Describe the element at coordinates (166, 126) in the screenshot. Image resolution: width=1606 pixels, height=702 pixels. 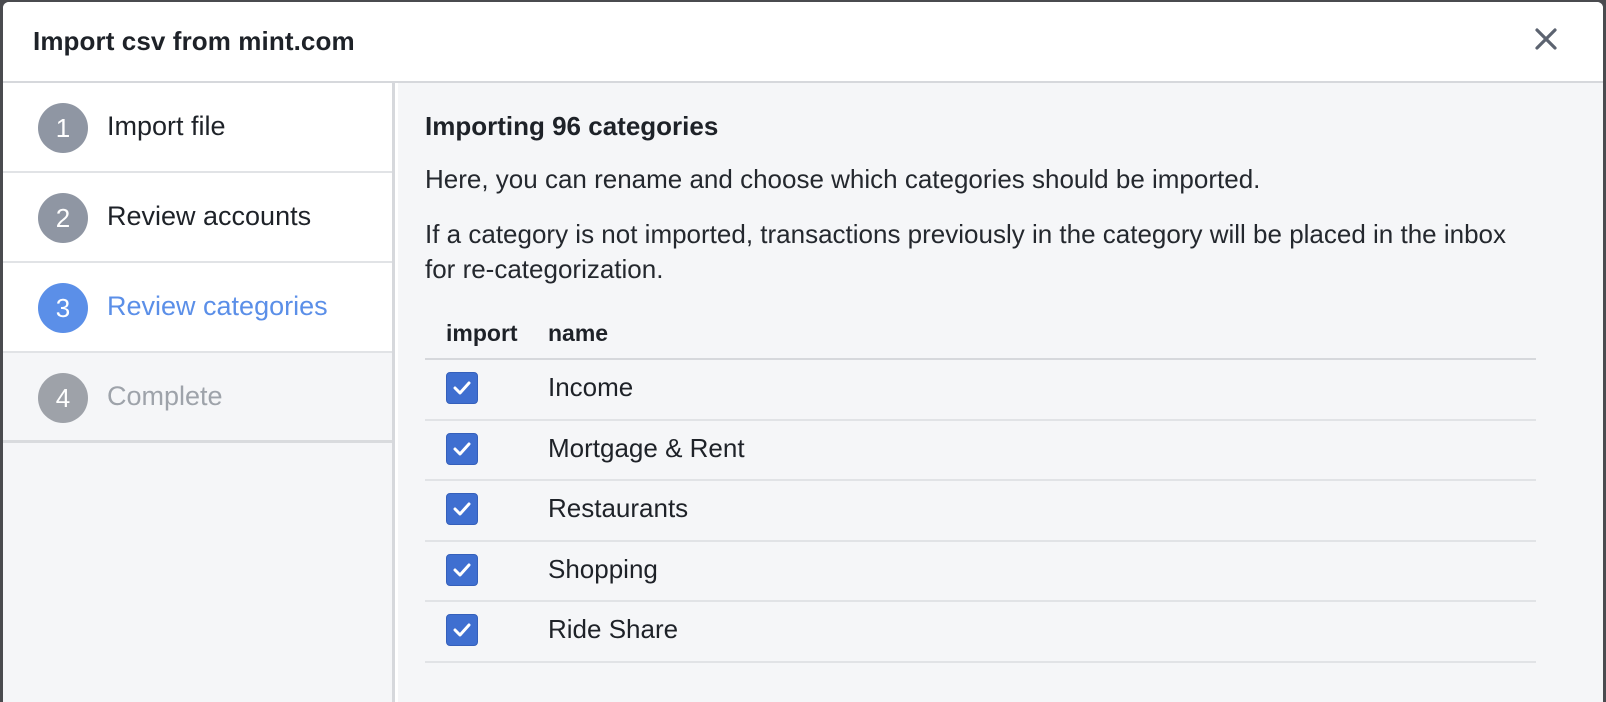
I see `step-label: Import file` at that location.